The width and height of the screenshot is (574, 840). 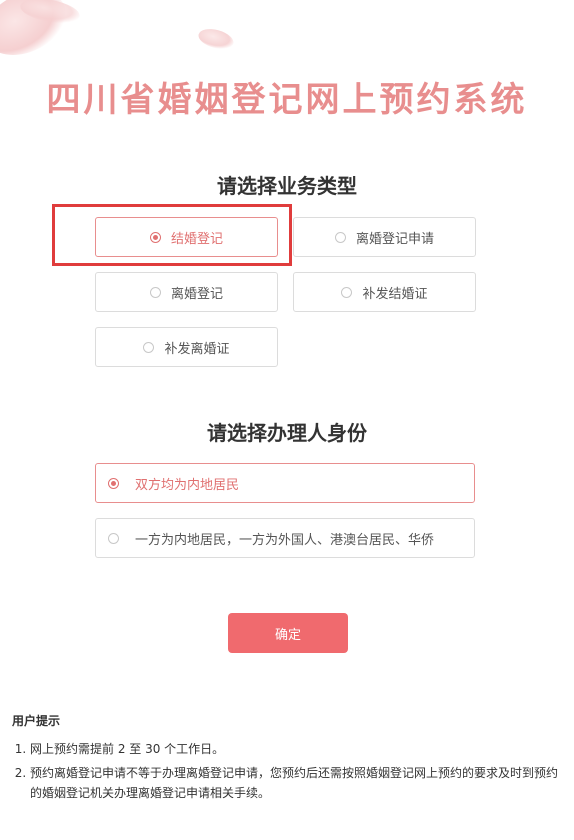 I want to click on highlight-annotation-box, so click(x=172, y=235).